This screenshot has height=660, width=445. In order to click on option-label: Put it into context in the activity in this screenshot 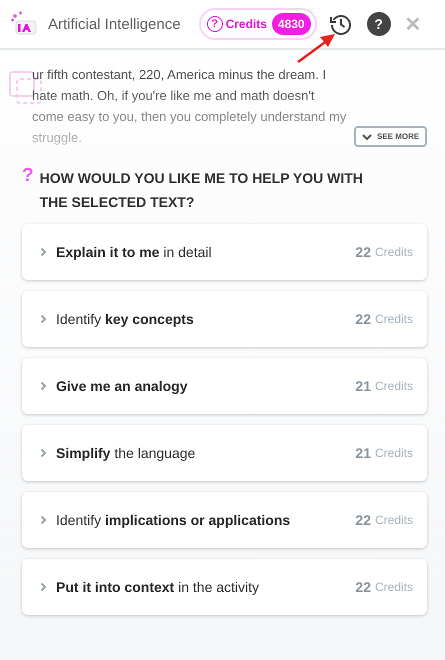, I will do `click(158, 587)`.